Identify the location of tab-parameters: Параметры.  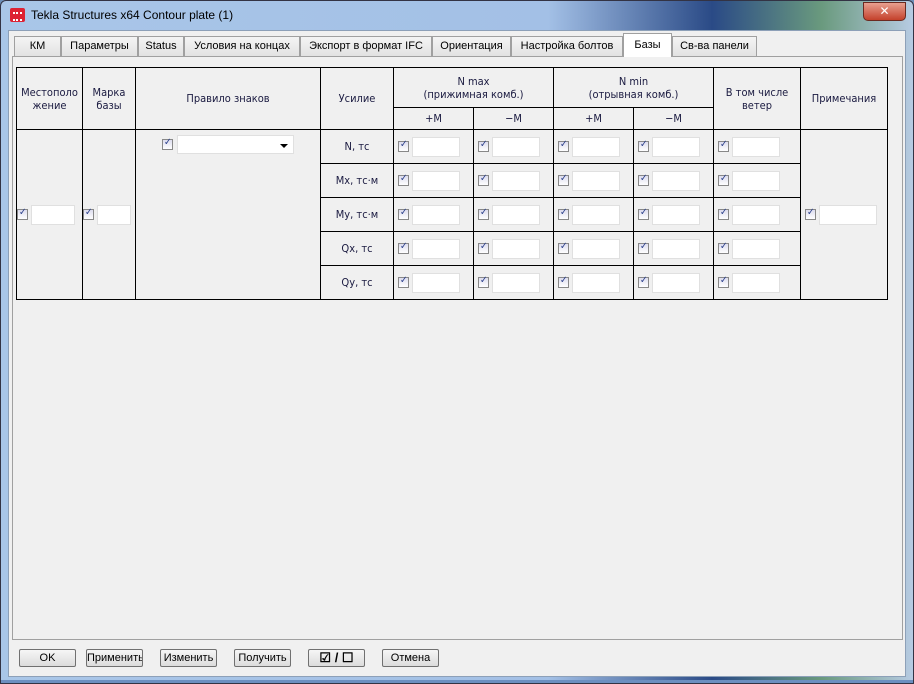
(99, 46).